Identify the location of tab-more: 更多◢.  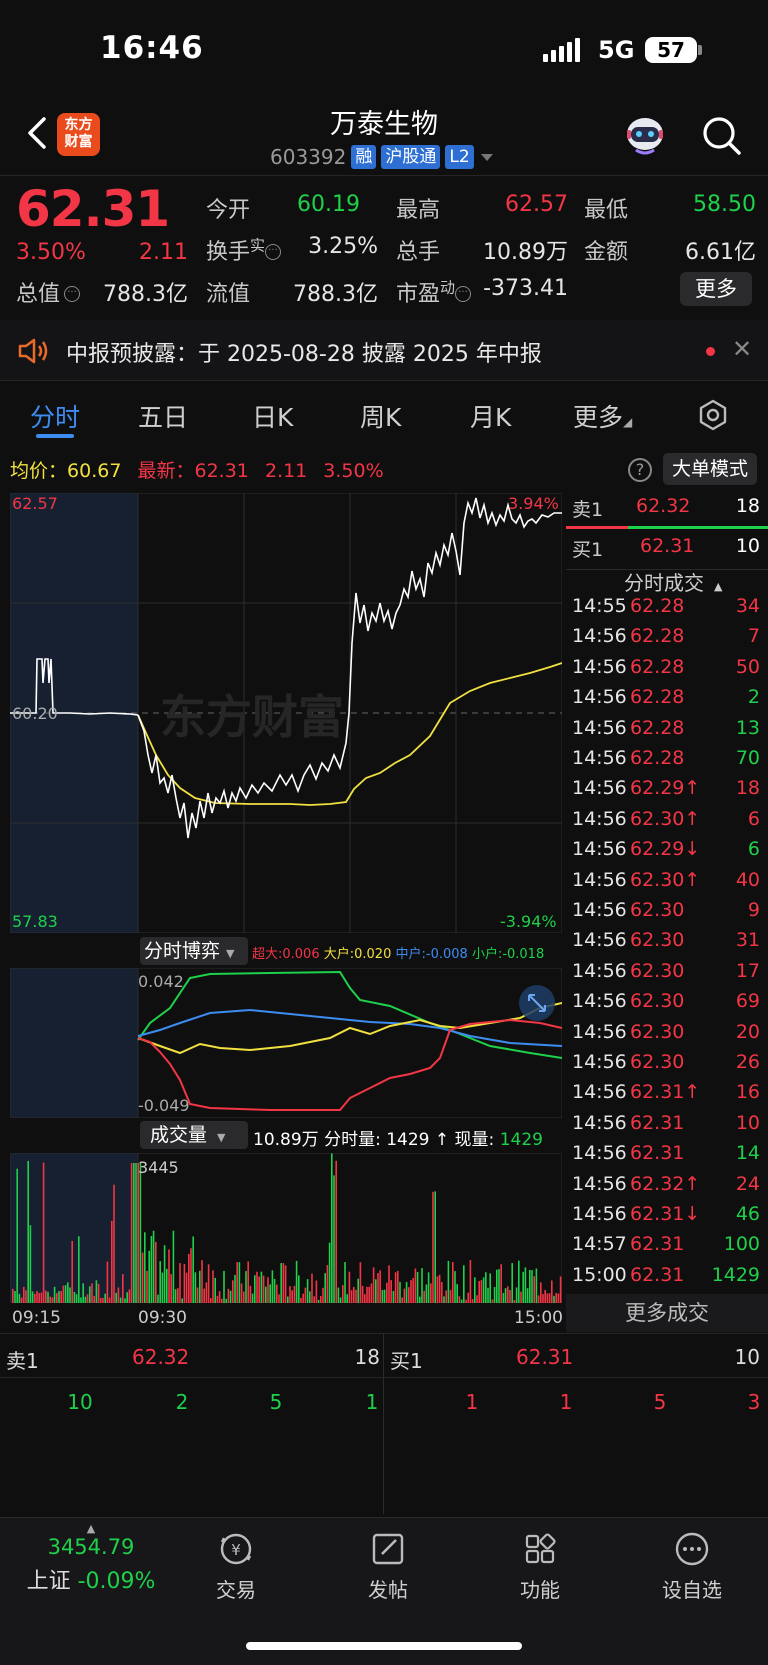
(602, 416).